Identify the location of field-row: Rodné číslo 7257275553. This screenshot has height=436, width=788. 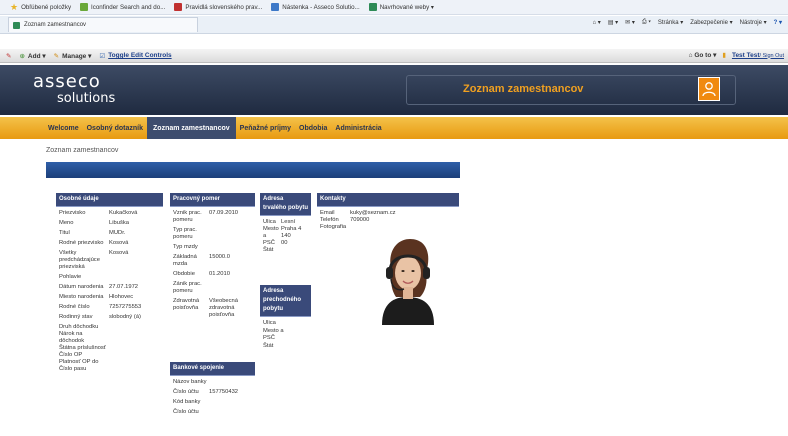
(109, 307).